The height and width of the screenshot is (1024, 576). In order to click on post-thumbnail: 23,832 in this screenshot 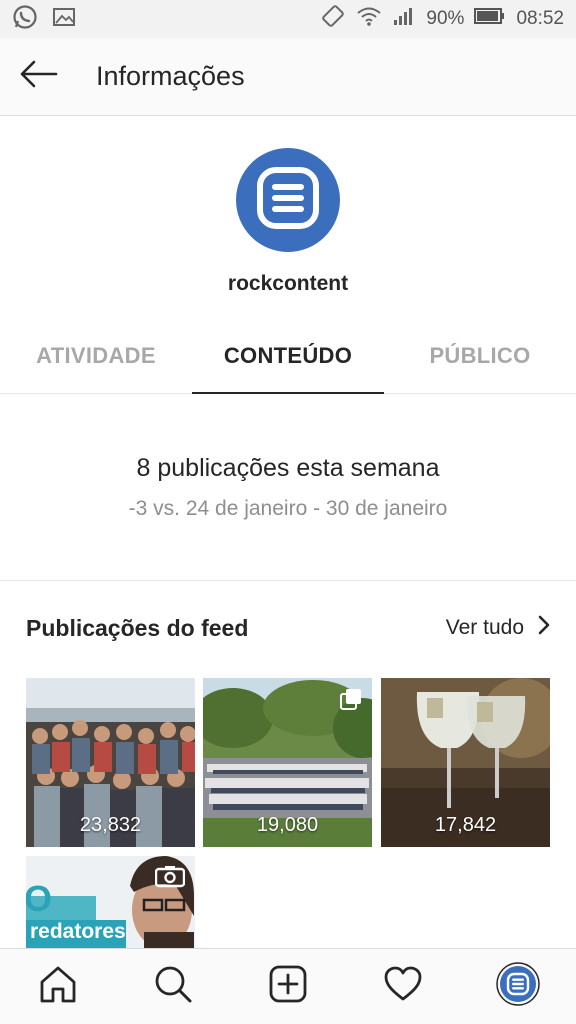, I will do `click(110, 762)`.